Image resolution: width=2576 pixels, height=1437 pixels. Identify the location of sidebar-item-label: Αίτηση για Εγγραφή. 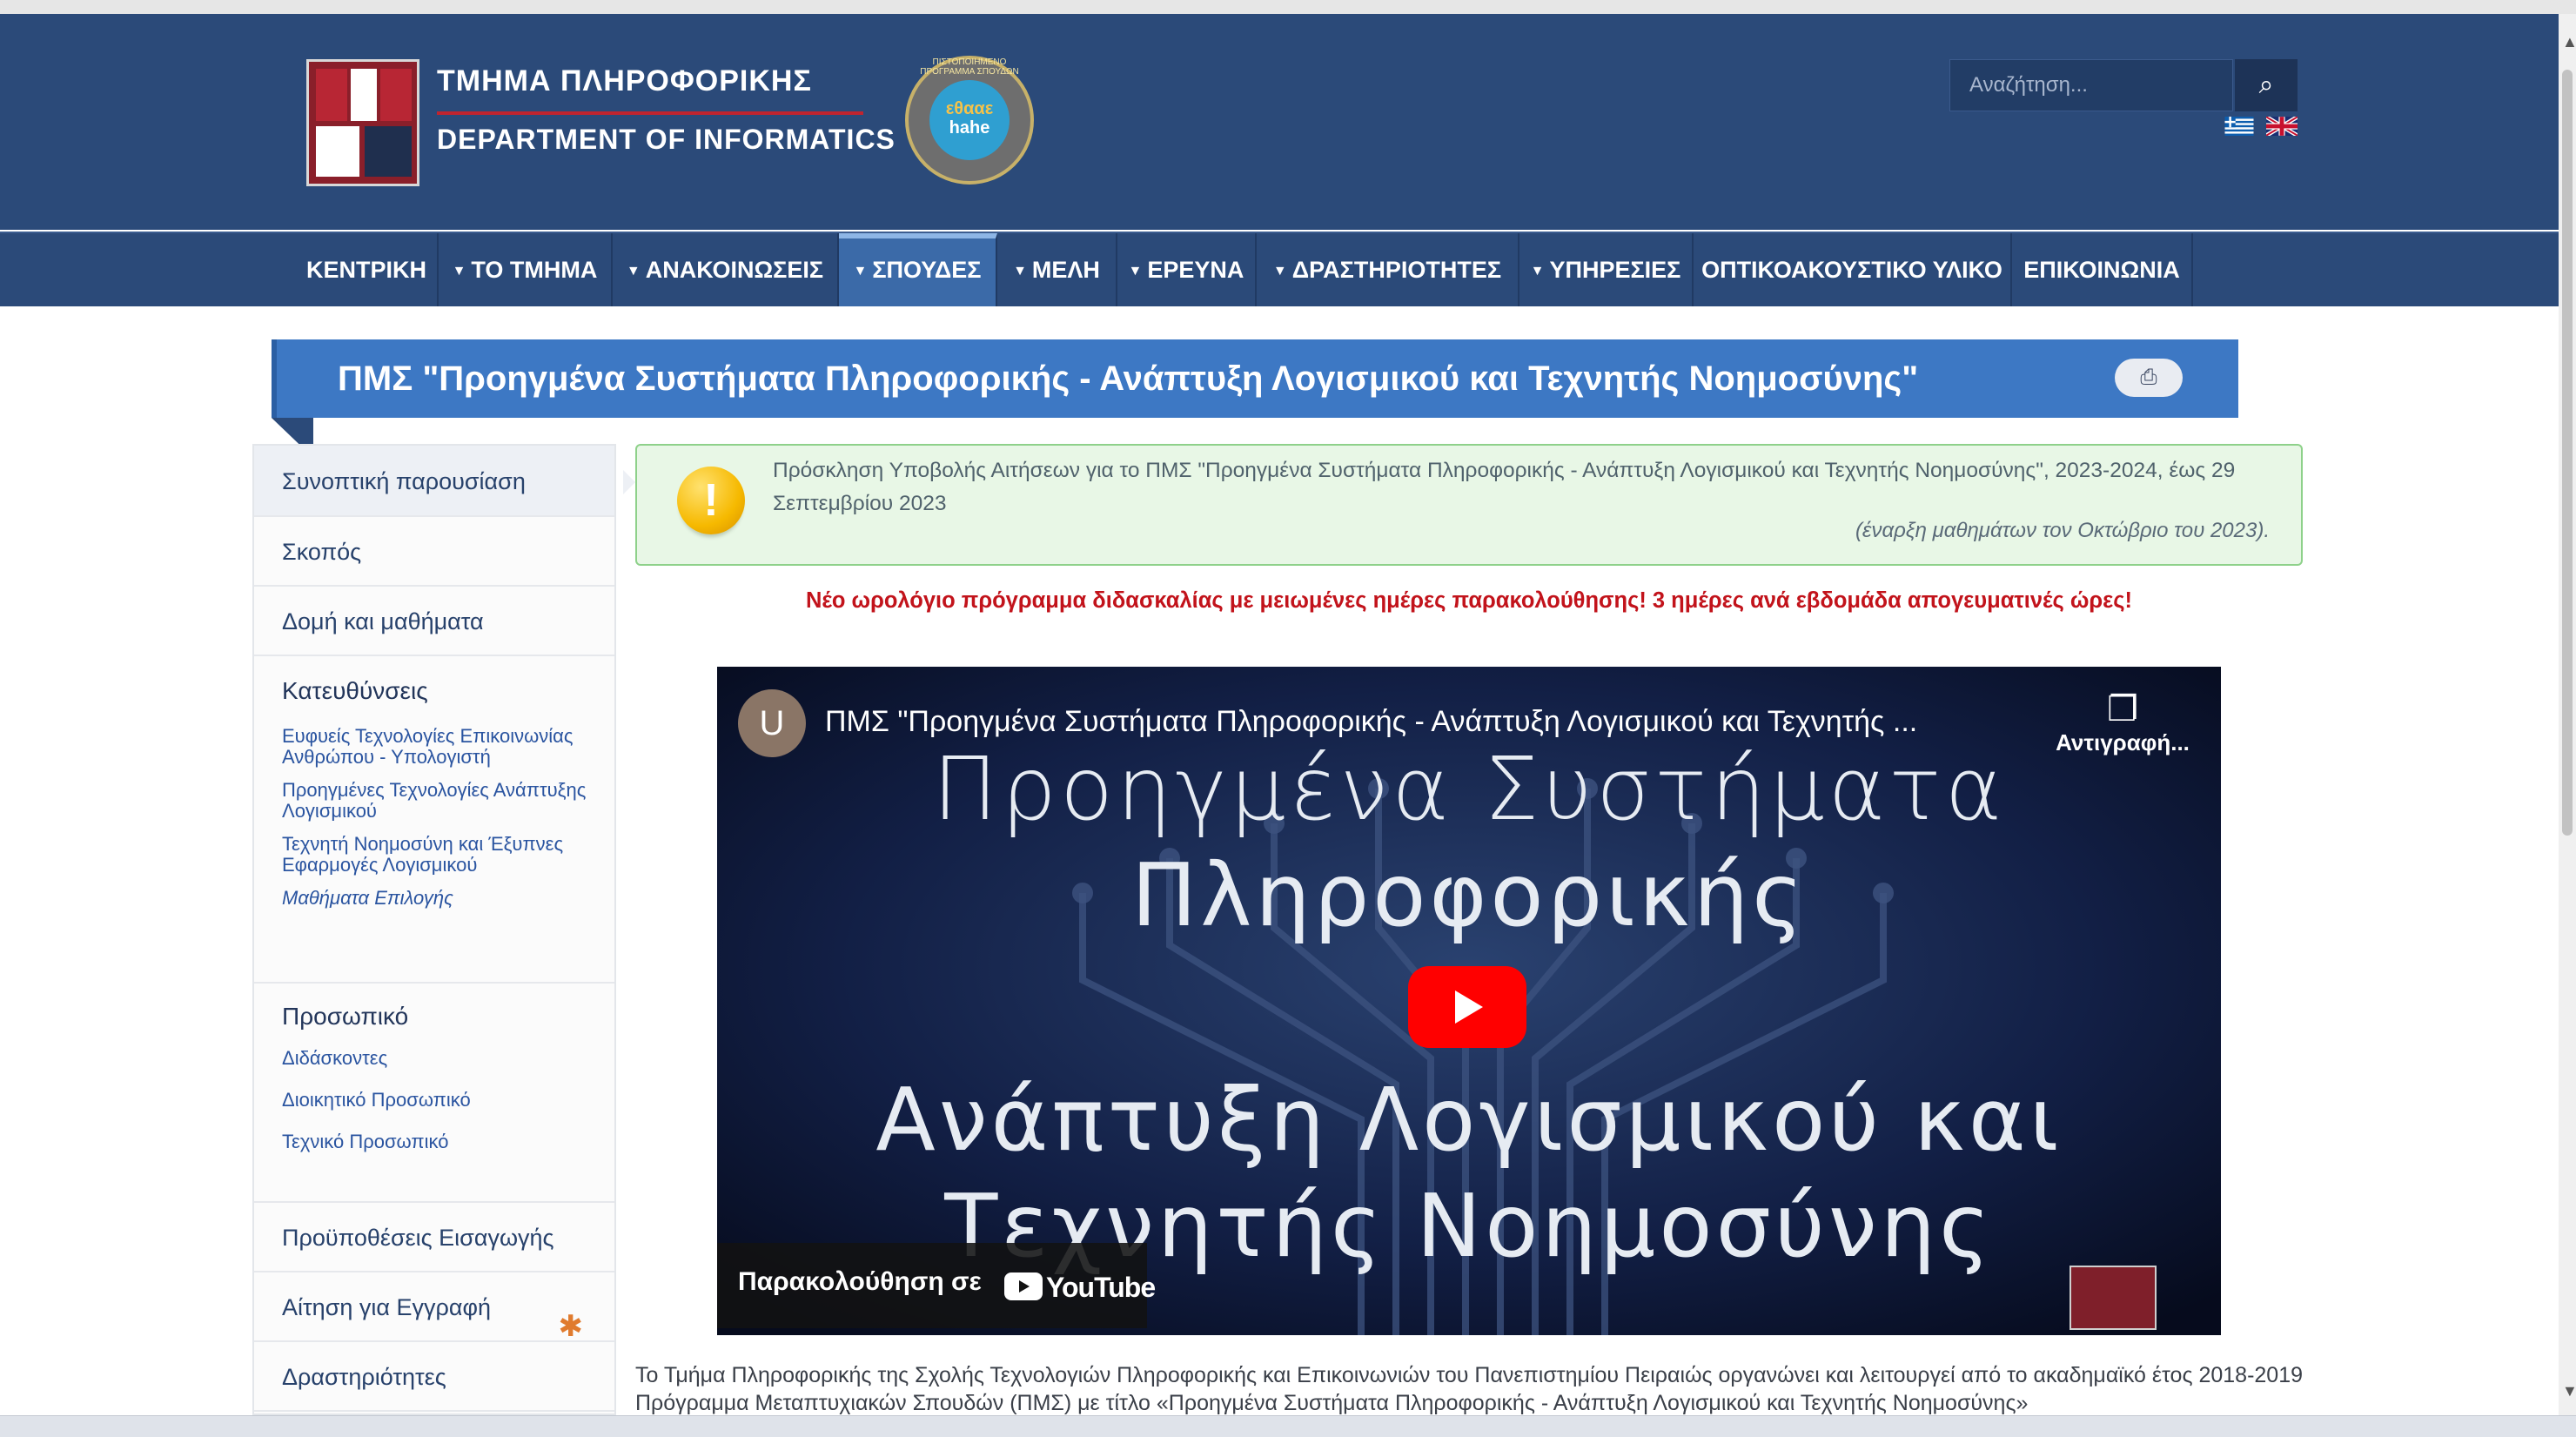
(387, 1307).